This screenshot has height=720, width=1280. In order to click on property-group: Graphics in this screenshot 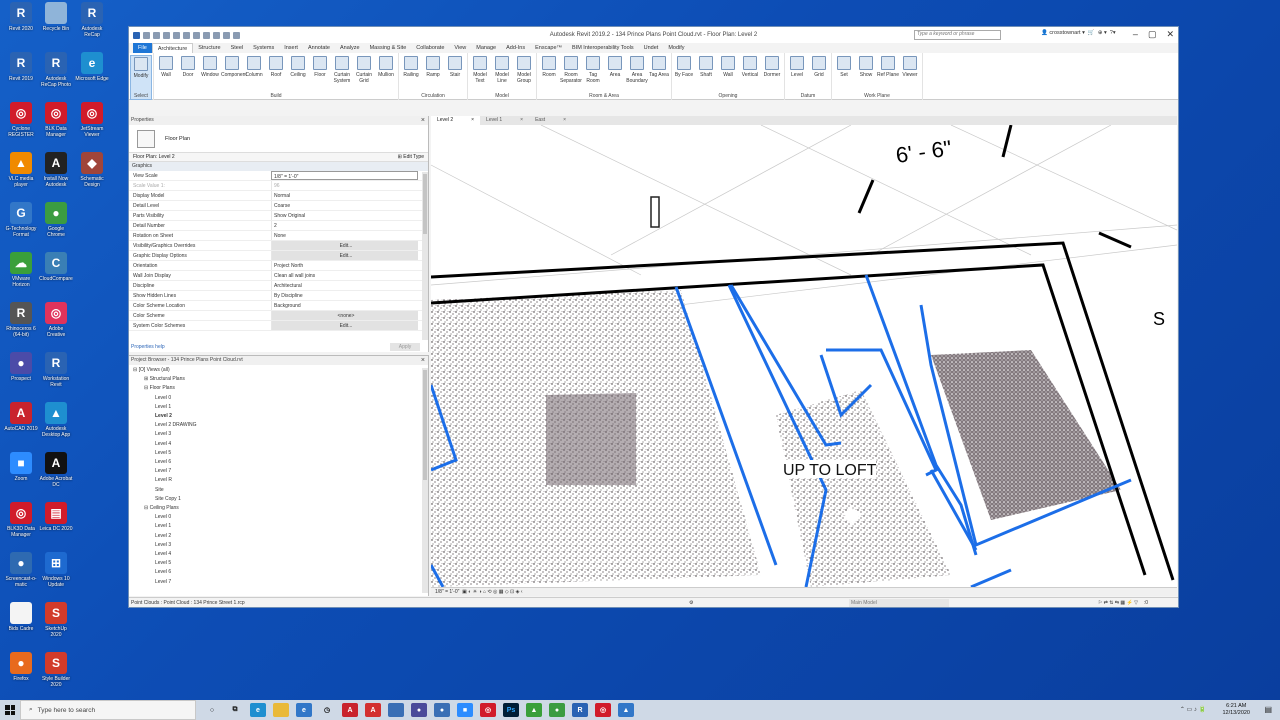, I will do `click(278, 166)`.